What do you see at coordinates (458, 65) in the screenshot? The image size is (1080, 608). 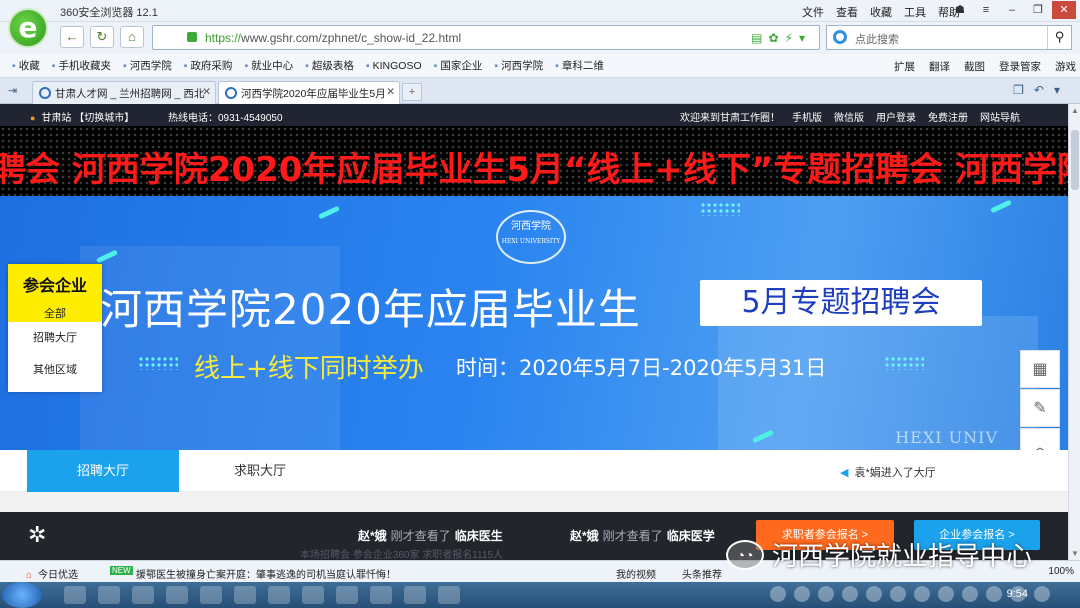 I see `fav-item: 国家企业` at bounding box center [458, 65].